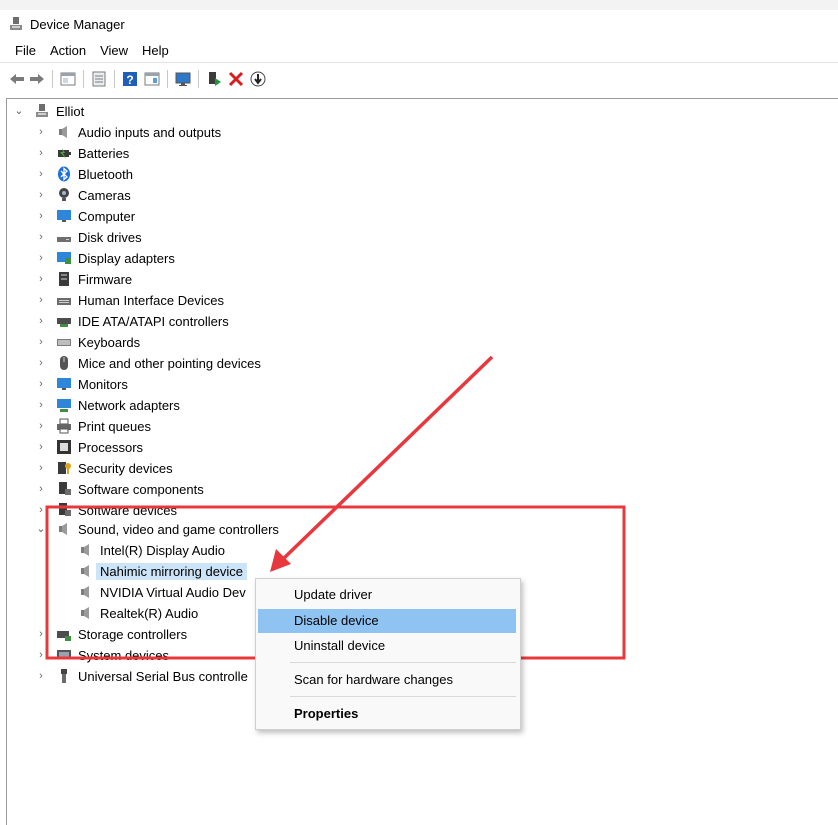  What do you see at coordinates (388, 714) in the screenshot?
I see `menu-item-properties: Properties` at bounding box center [388, 714].